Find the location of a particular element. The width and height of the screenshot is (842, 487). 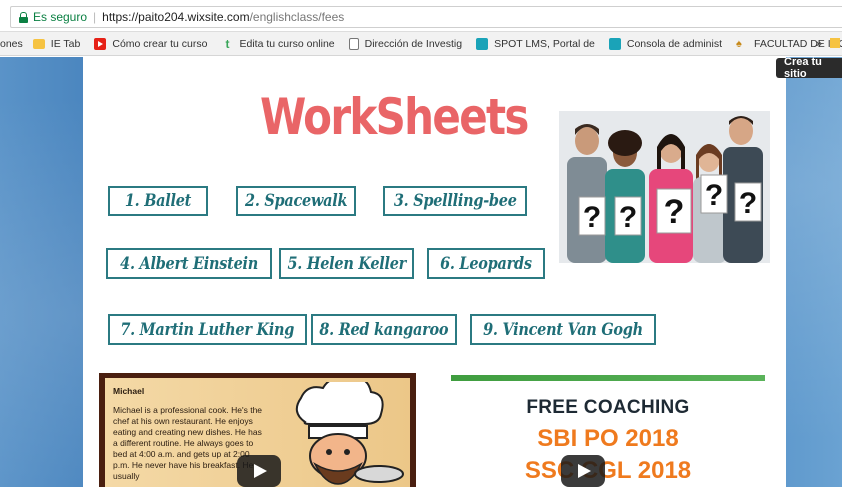

worksheet-label: 1. Ballet is located at coordinates (158, 201).